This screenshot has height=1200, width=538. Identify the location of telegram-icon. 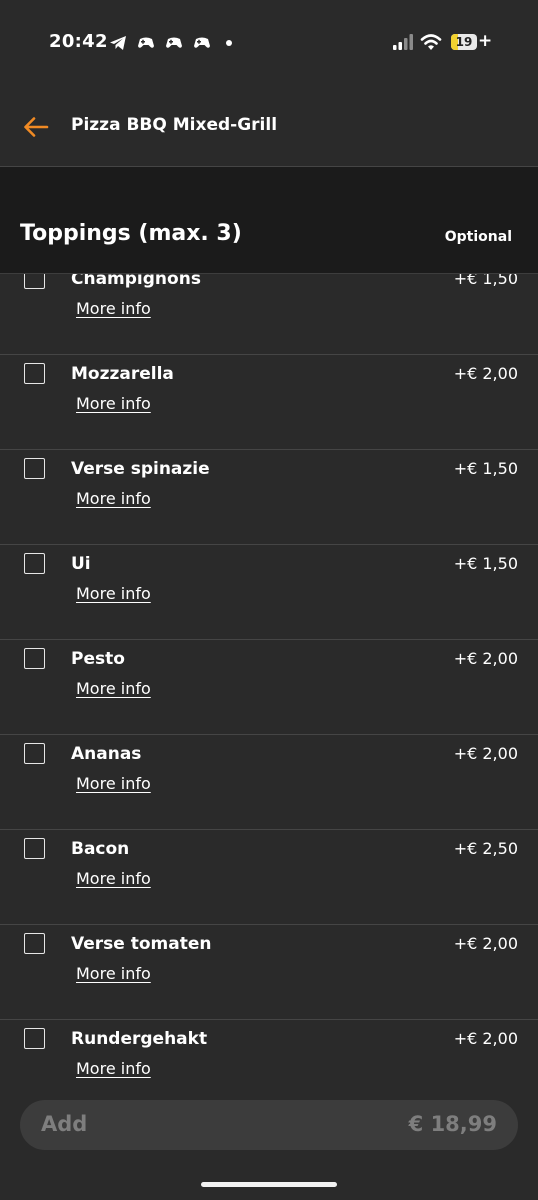
(118, 43).